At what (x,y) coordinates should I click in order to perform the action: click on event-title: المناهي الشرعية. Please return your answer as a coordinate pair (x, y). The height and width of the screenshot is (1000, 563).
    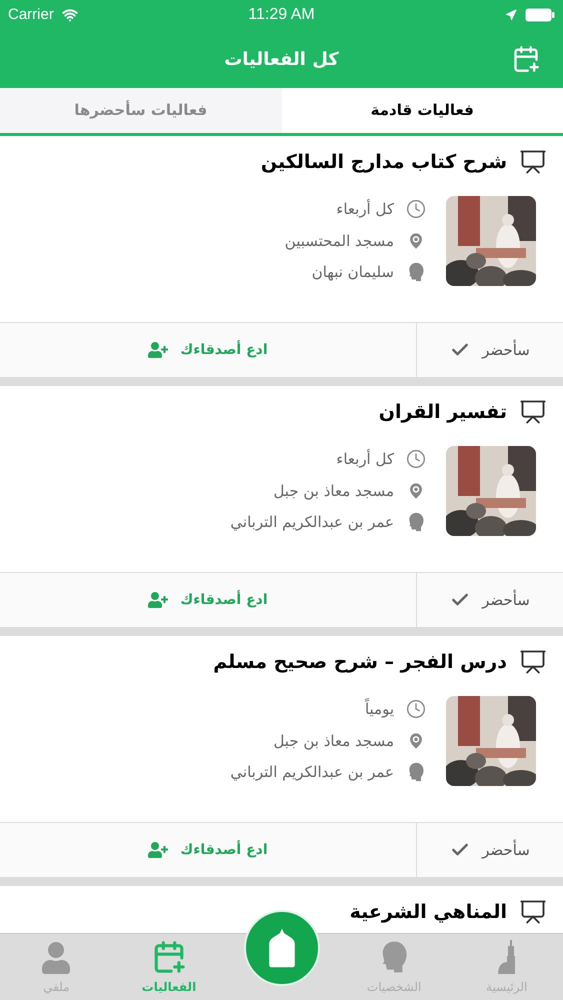
    Looking at the image, I should click on (428, 912).